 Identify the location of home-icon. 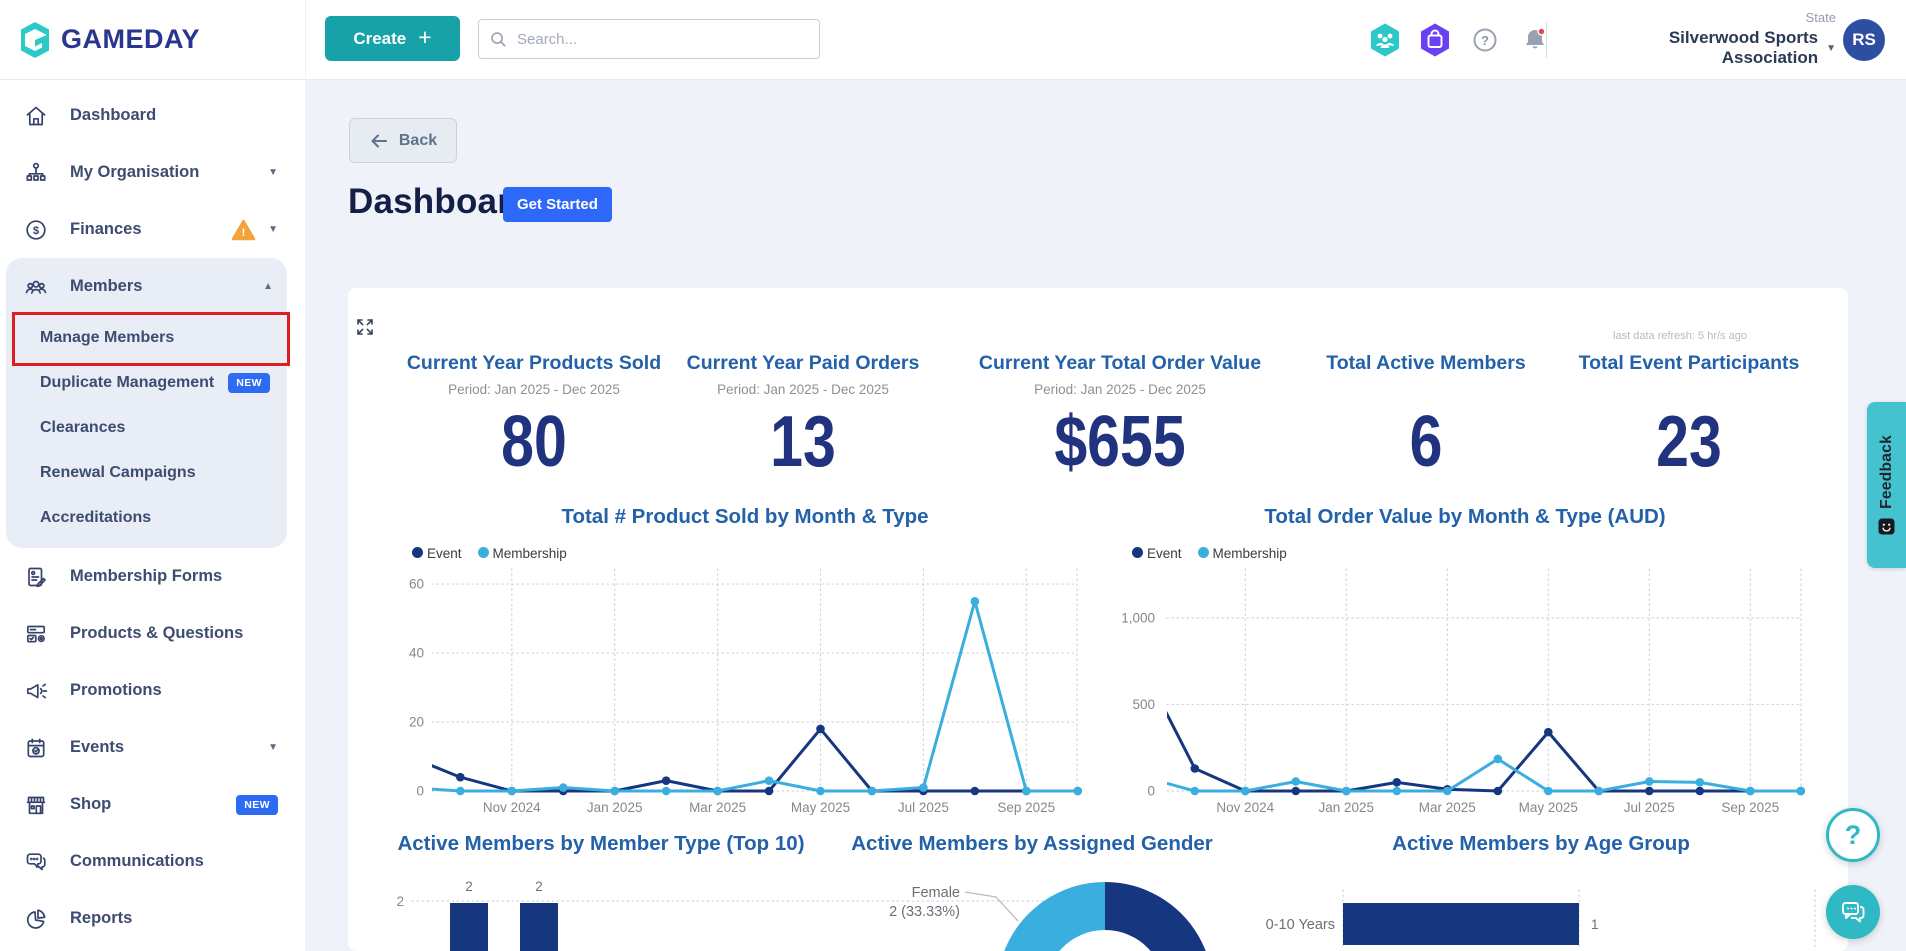
(37, 116).